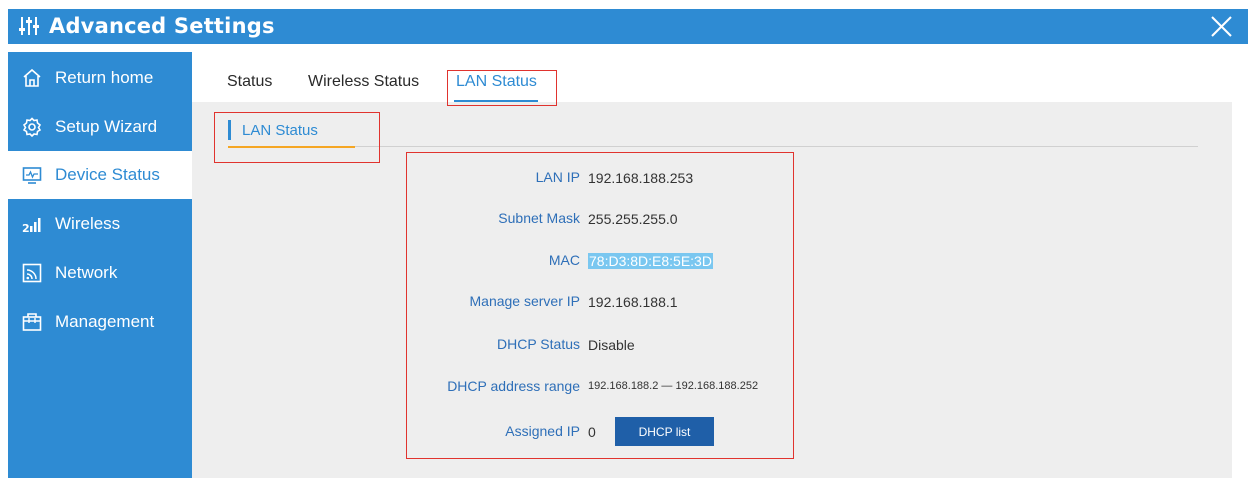 The height and width of the screenshot is (487, 1256). I want to click on assigned-ip-value: 0, so click(592, 432).